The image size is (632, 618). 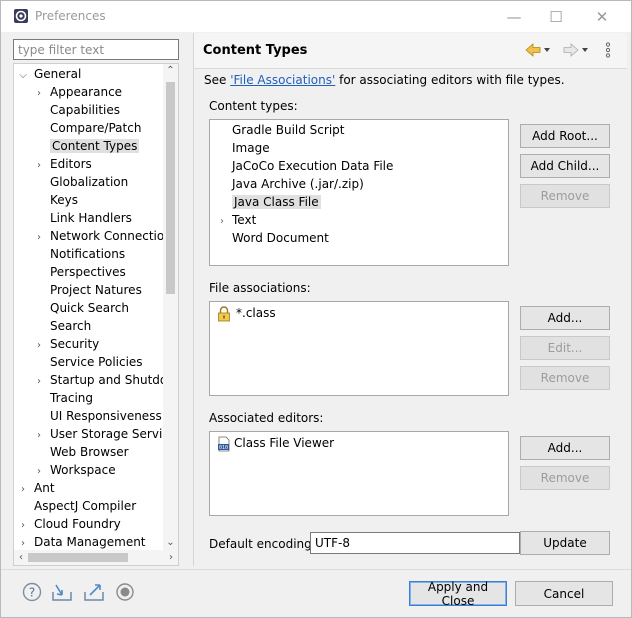 I want to click on tree-item: › User Storage Service, so click(x=99, y=434).